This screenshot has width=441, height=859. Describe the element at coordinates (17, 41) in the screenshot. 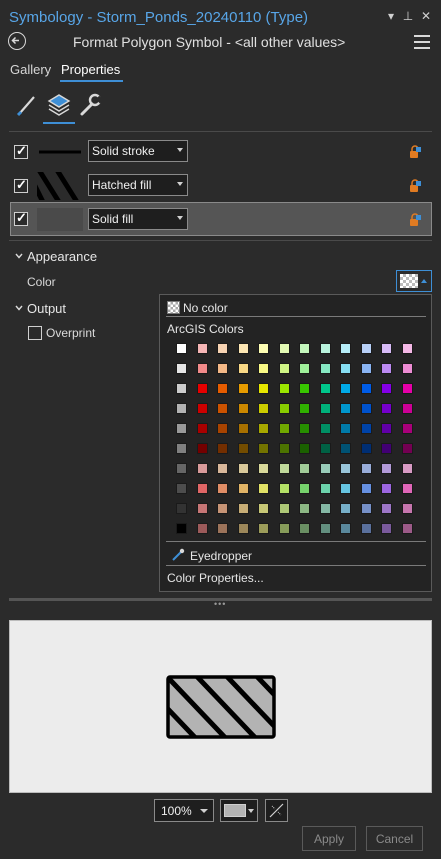

I see `back-button` at that location.